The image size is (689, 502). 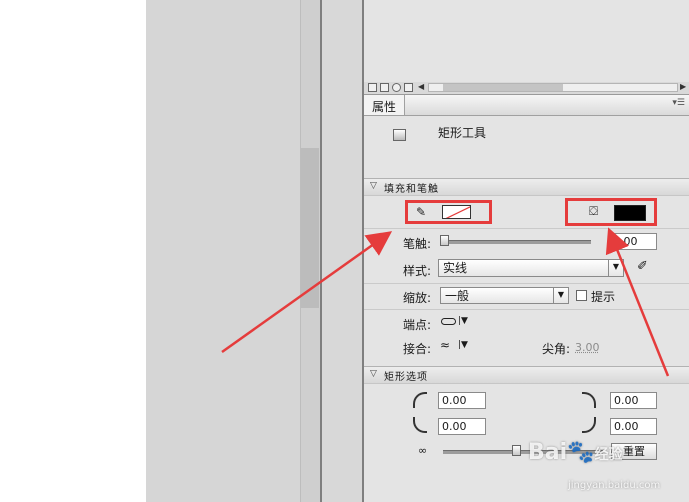 I want to click on watermark-brand-tail: 经验, so click(x=608, y=455).